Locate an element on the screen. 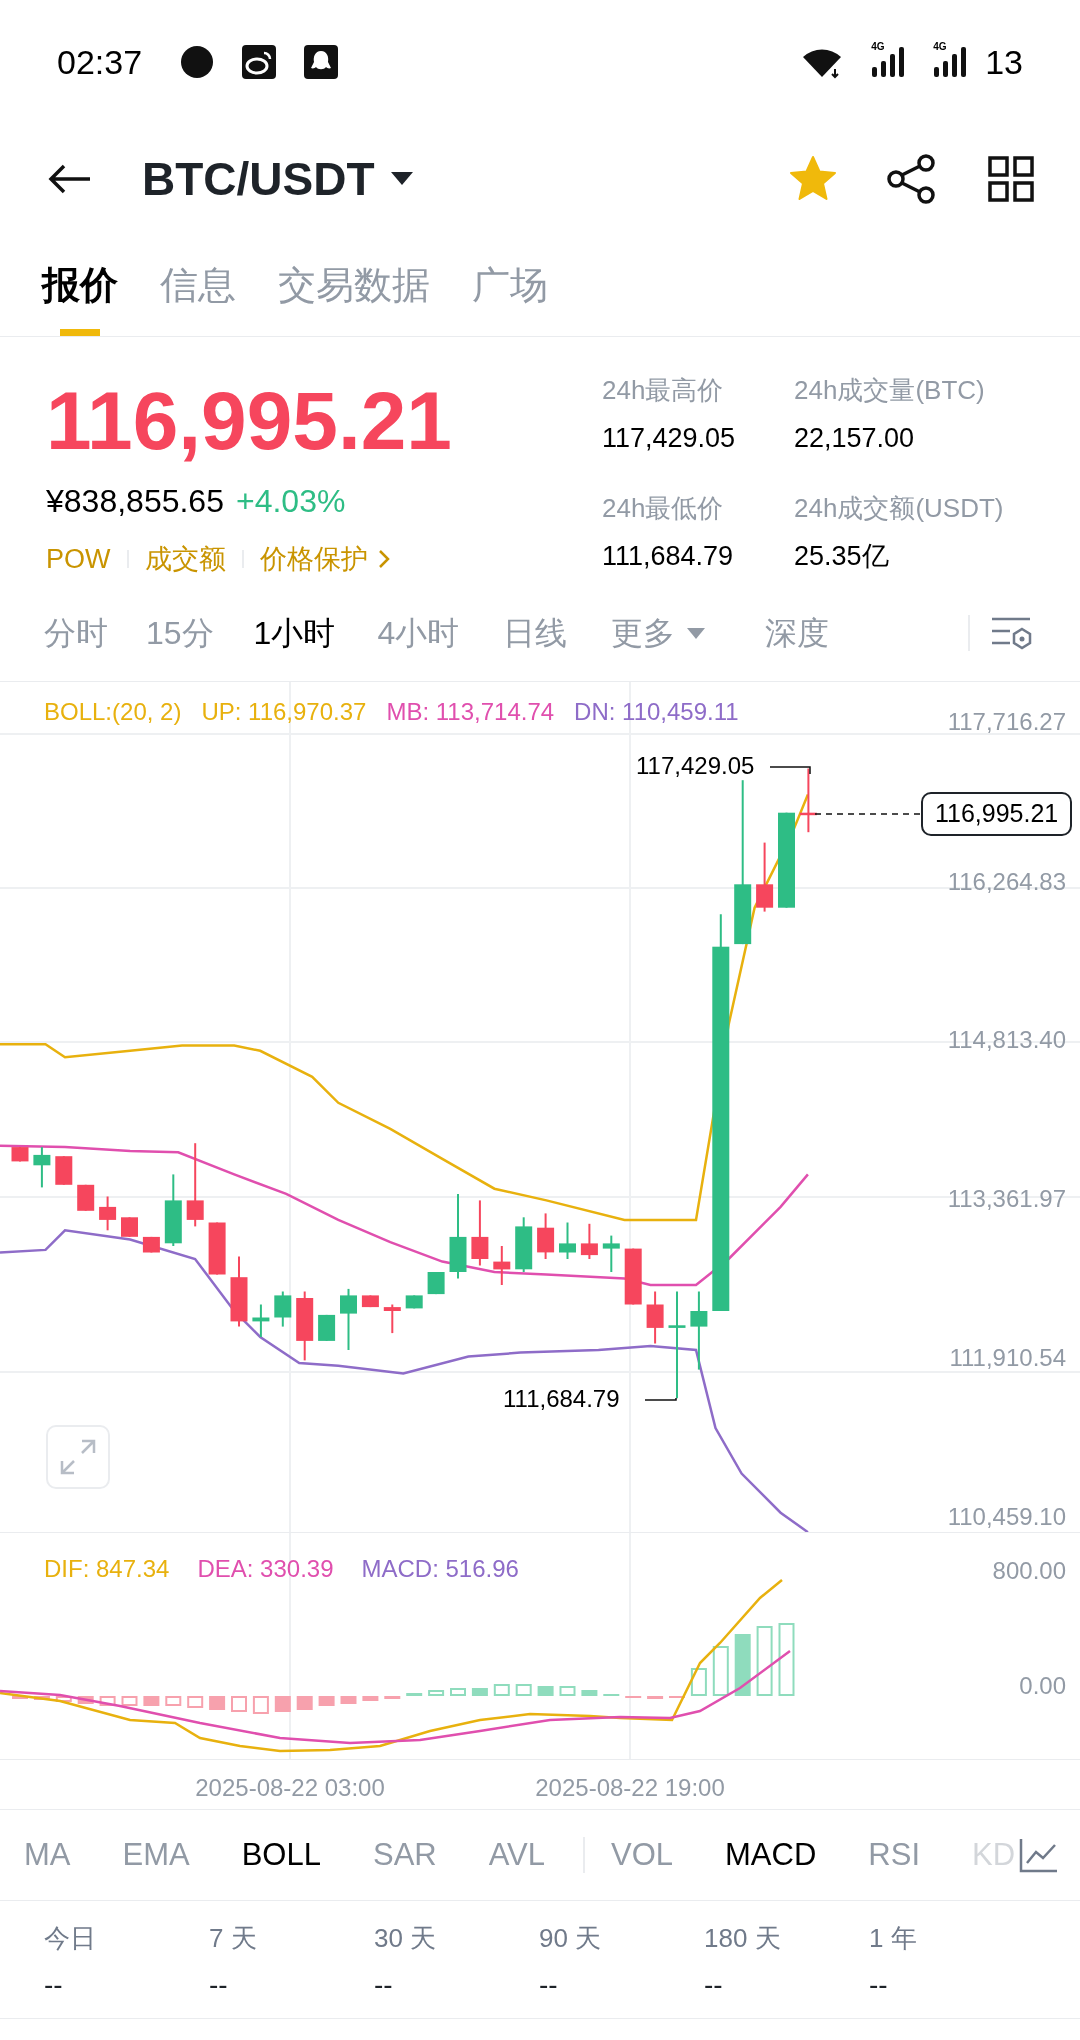  indicator-tab: BOLL is located at coordinates (281, 1855).